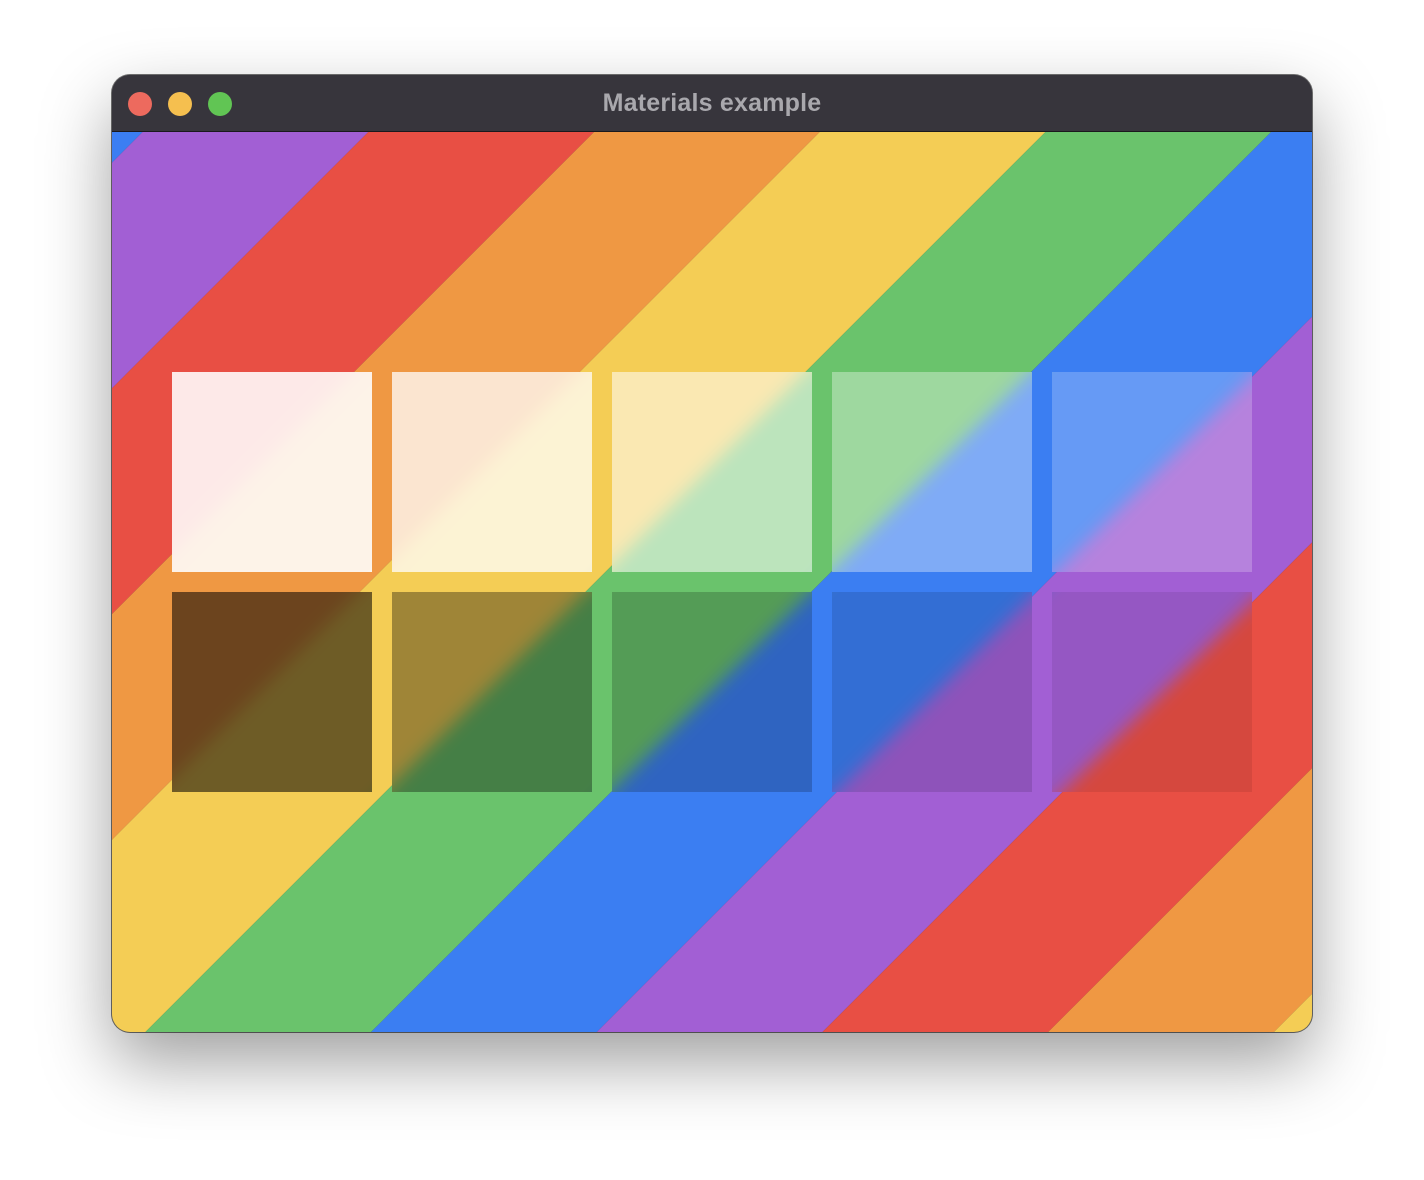  I want to click on window-title: Materials example, so click(712, 103).